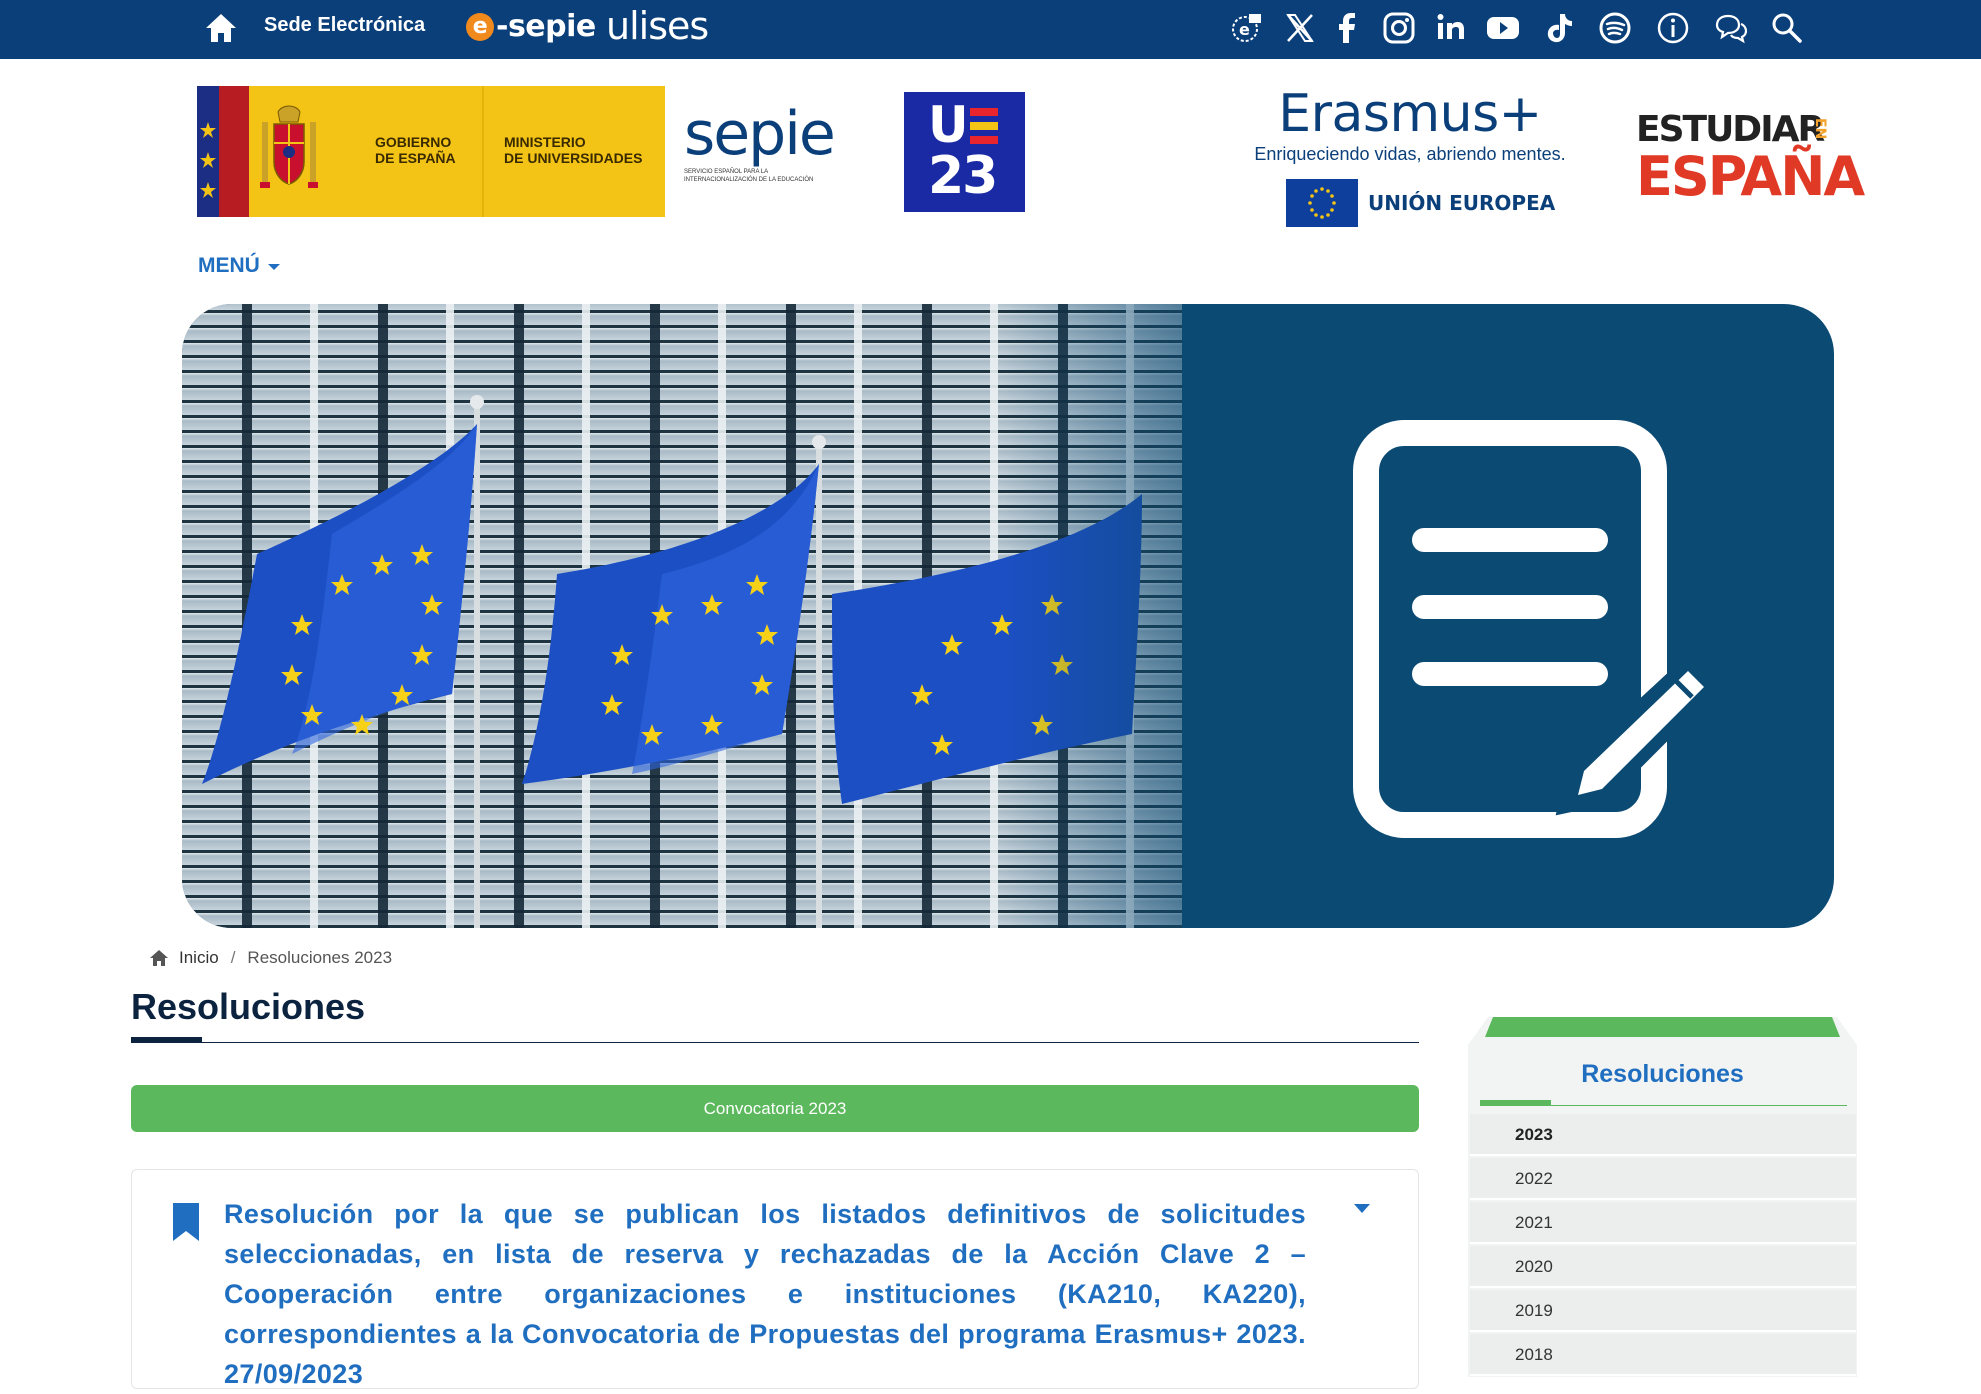 This screenshot has height=1394, width=1981. I want to click on sidebar-top-accent, so click(1662, 1027).